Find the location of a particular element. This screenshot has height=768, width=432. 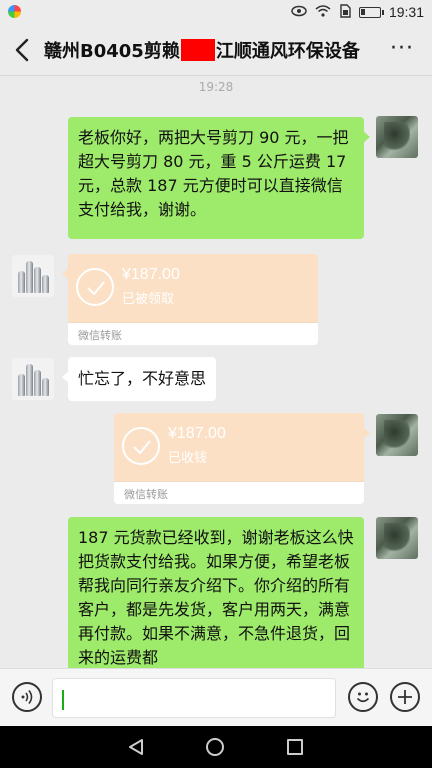

chat-header: 赣州B0405剪赖 江顺通风环保设备 ··· is located at coordinates (216, 50).